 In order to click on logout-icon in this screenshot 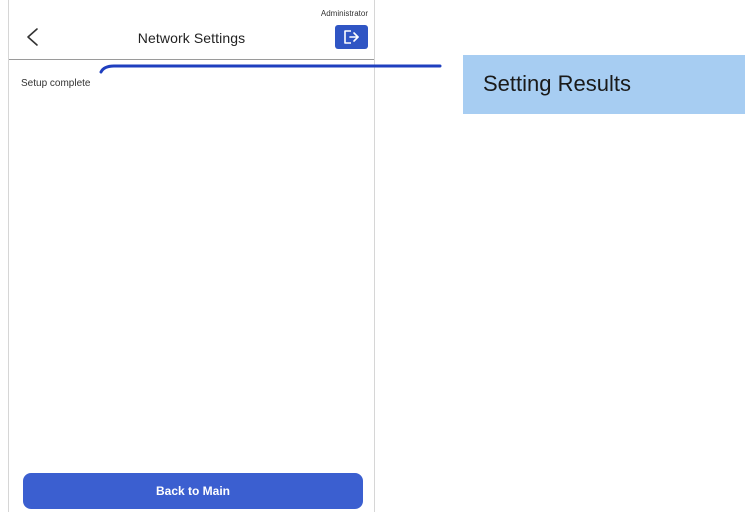, I will do `click(351, 37)`.